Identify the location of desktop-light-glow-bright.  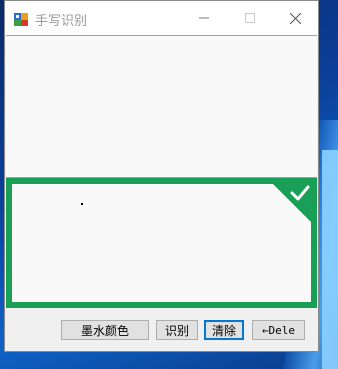
(330, 259).